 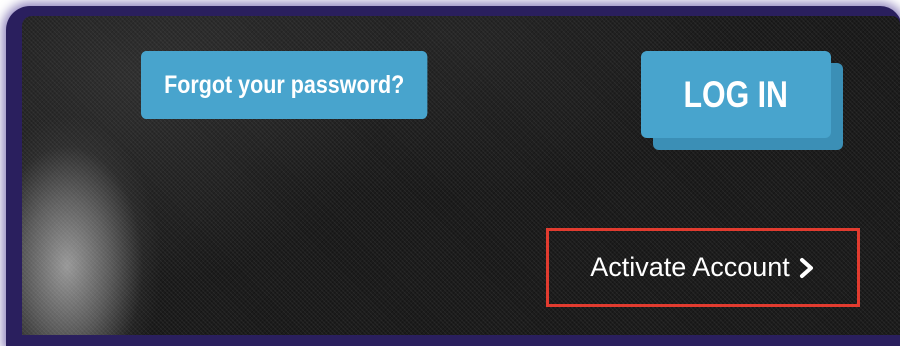 I want to click on chevron-right-icon, so click(x=806, y=267).